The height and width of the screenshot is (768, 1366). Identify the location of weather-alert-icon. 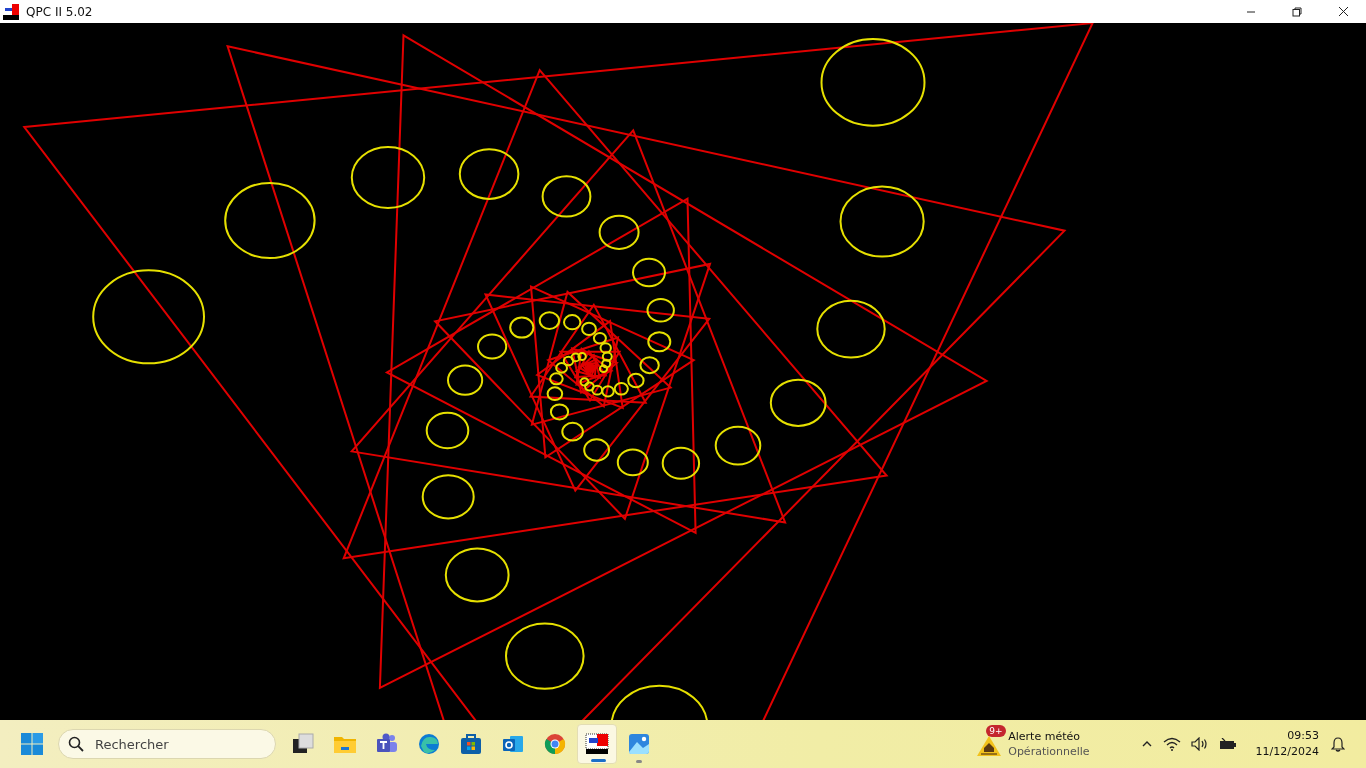
(989, 746).